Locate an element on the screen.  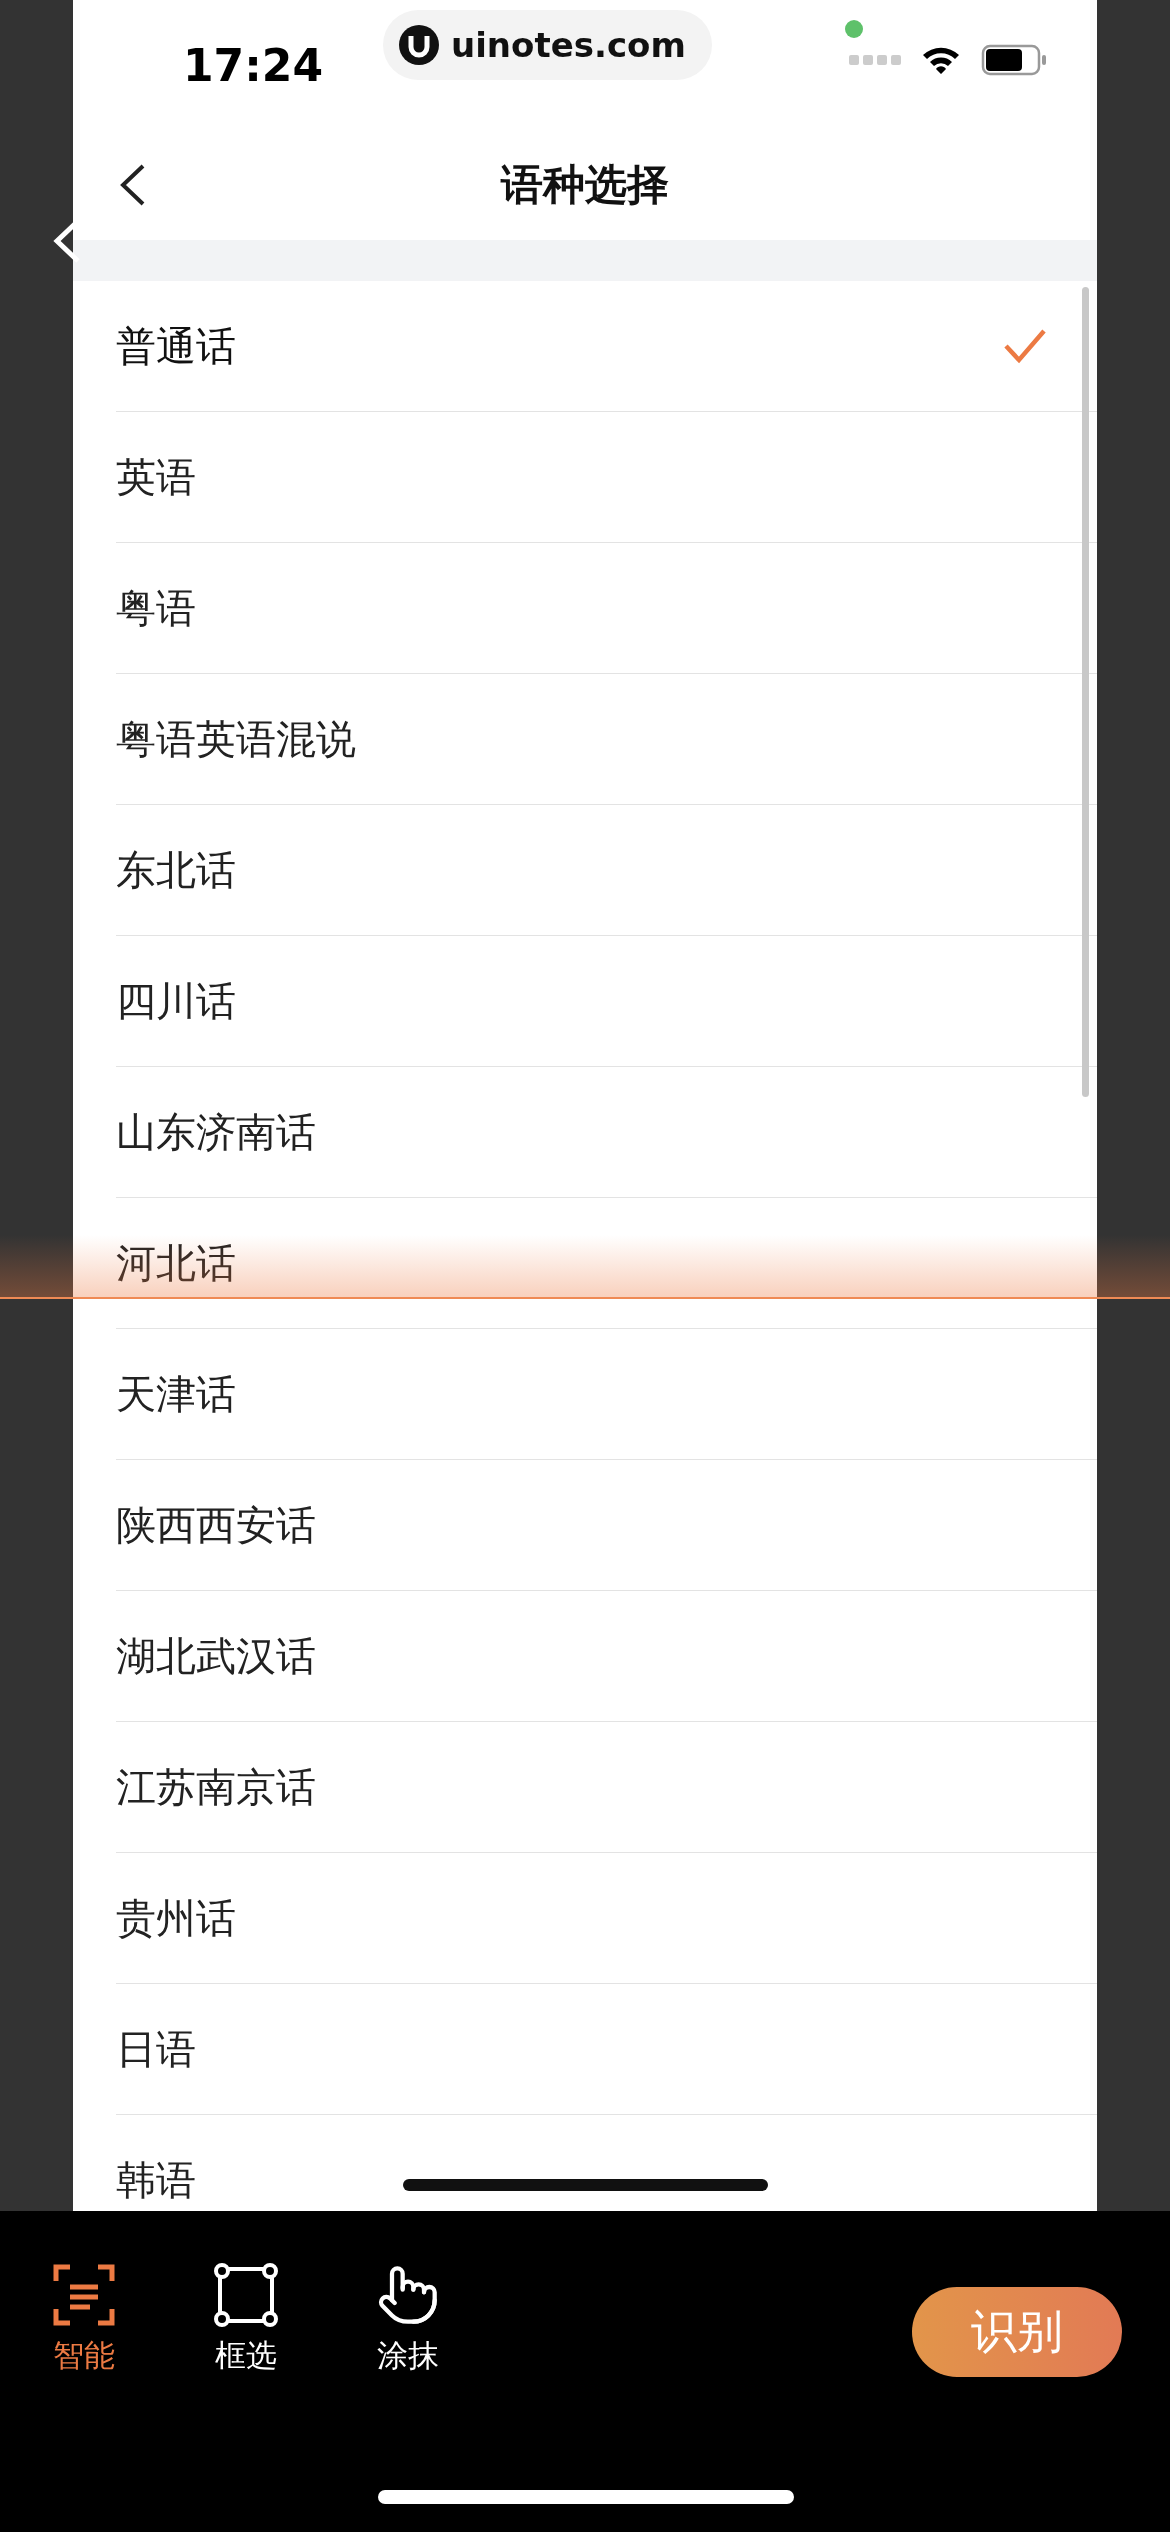
language-option: 江苏南京话 is located at coordinates (606, 1787).